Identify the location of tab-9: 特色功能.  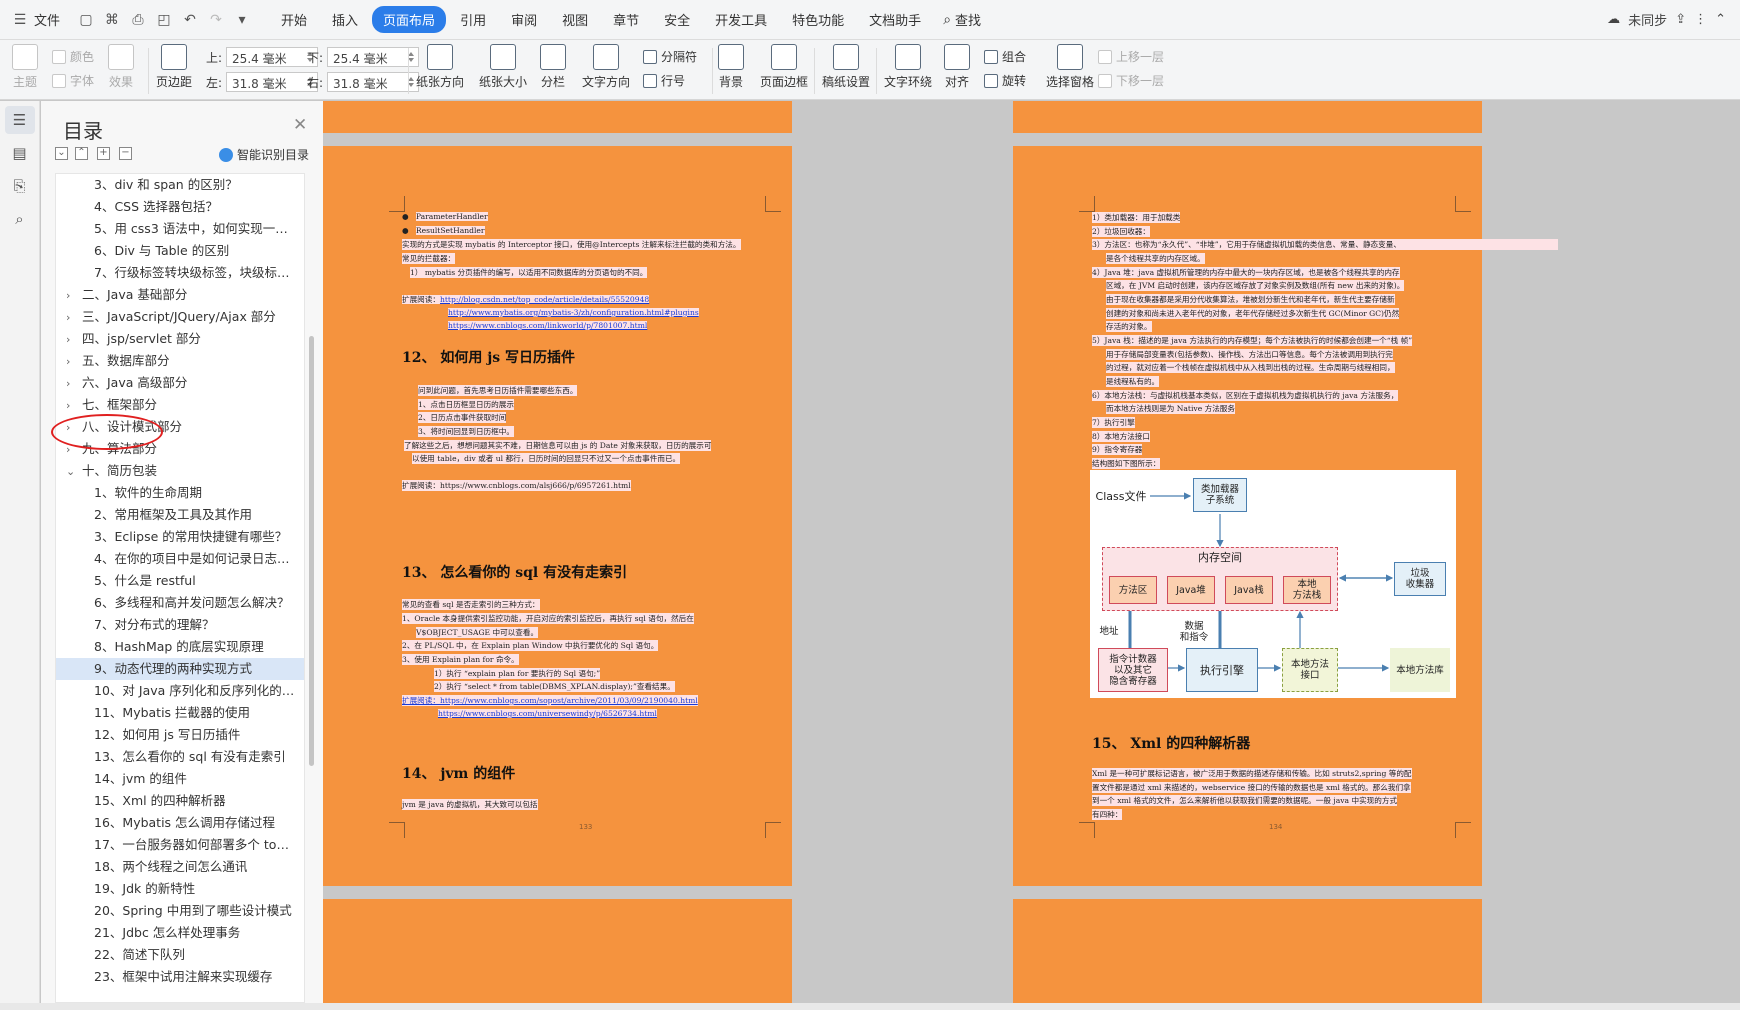
(818, 19).